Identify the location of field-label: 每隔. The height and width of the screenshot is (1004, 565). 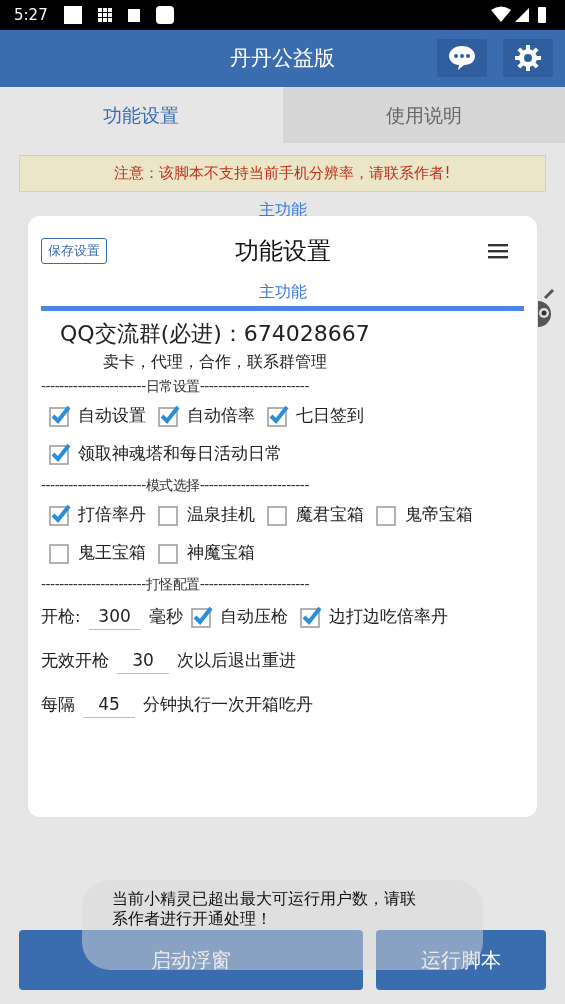
(58, 704).